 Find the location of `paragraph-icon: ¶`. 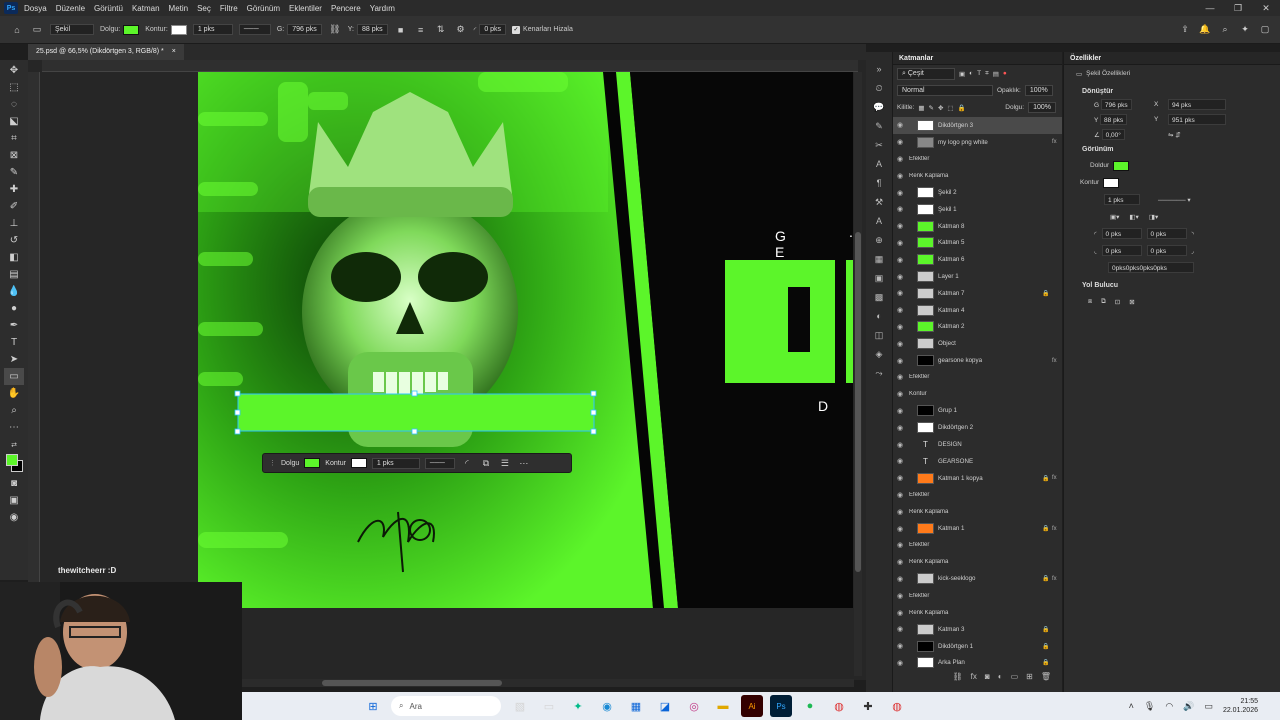

paragraph-icon: ¶ is located at coordinates (879, 183).